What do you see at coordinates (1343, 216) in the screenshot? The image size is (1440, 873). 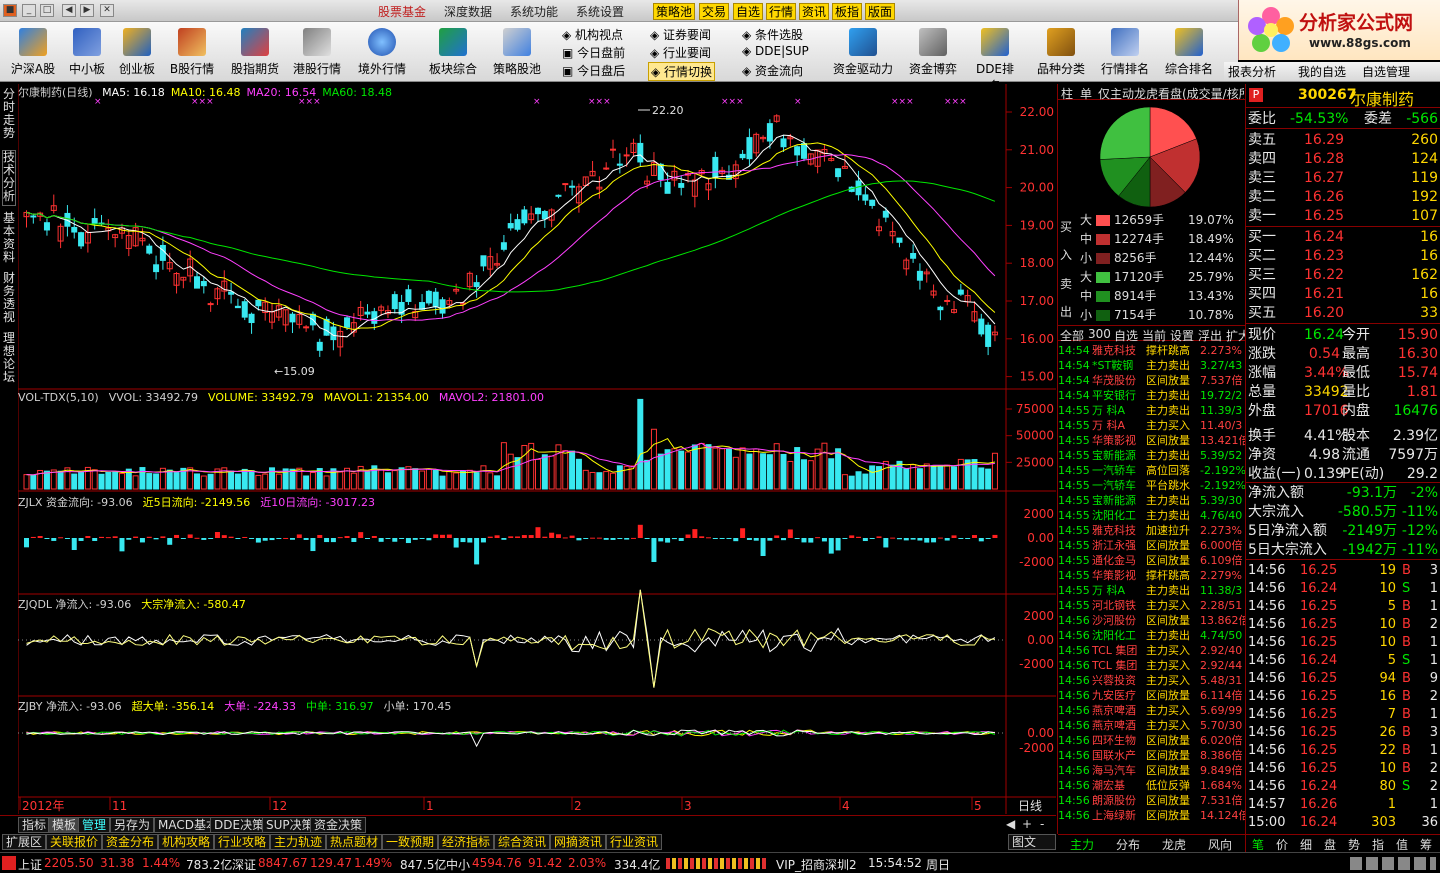 I see `book-row: 卖一 16.25 107` at bounding box center [1343, 216].